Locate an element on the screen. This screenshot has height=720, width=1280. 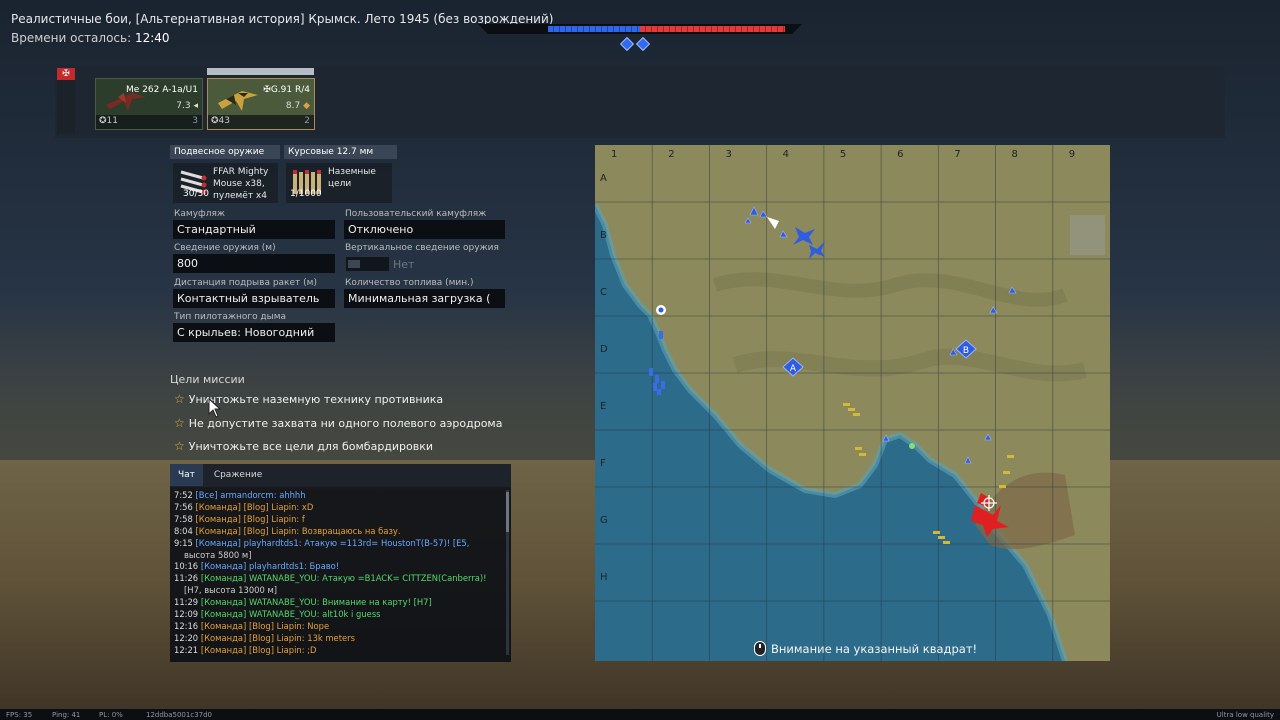
tab-secondary-weapons: Подвесное оружие is located at coordinates (225, 152).